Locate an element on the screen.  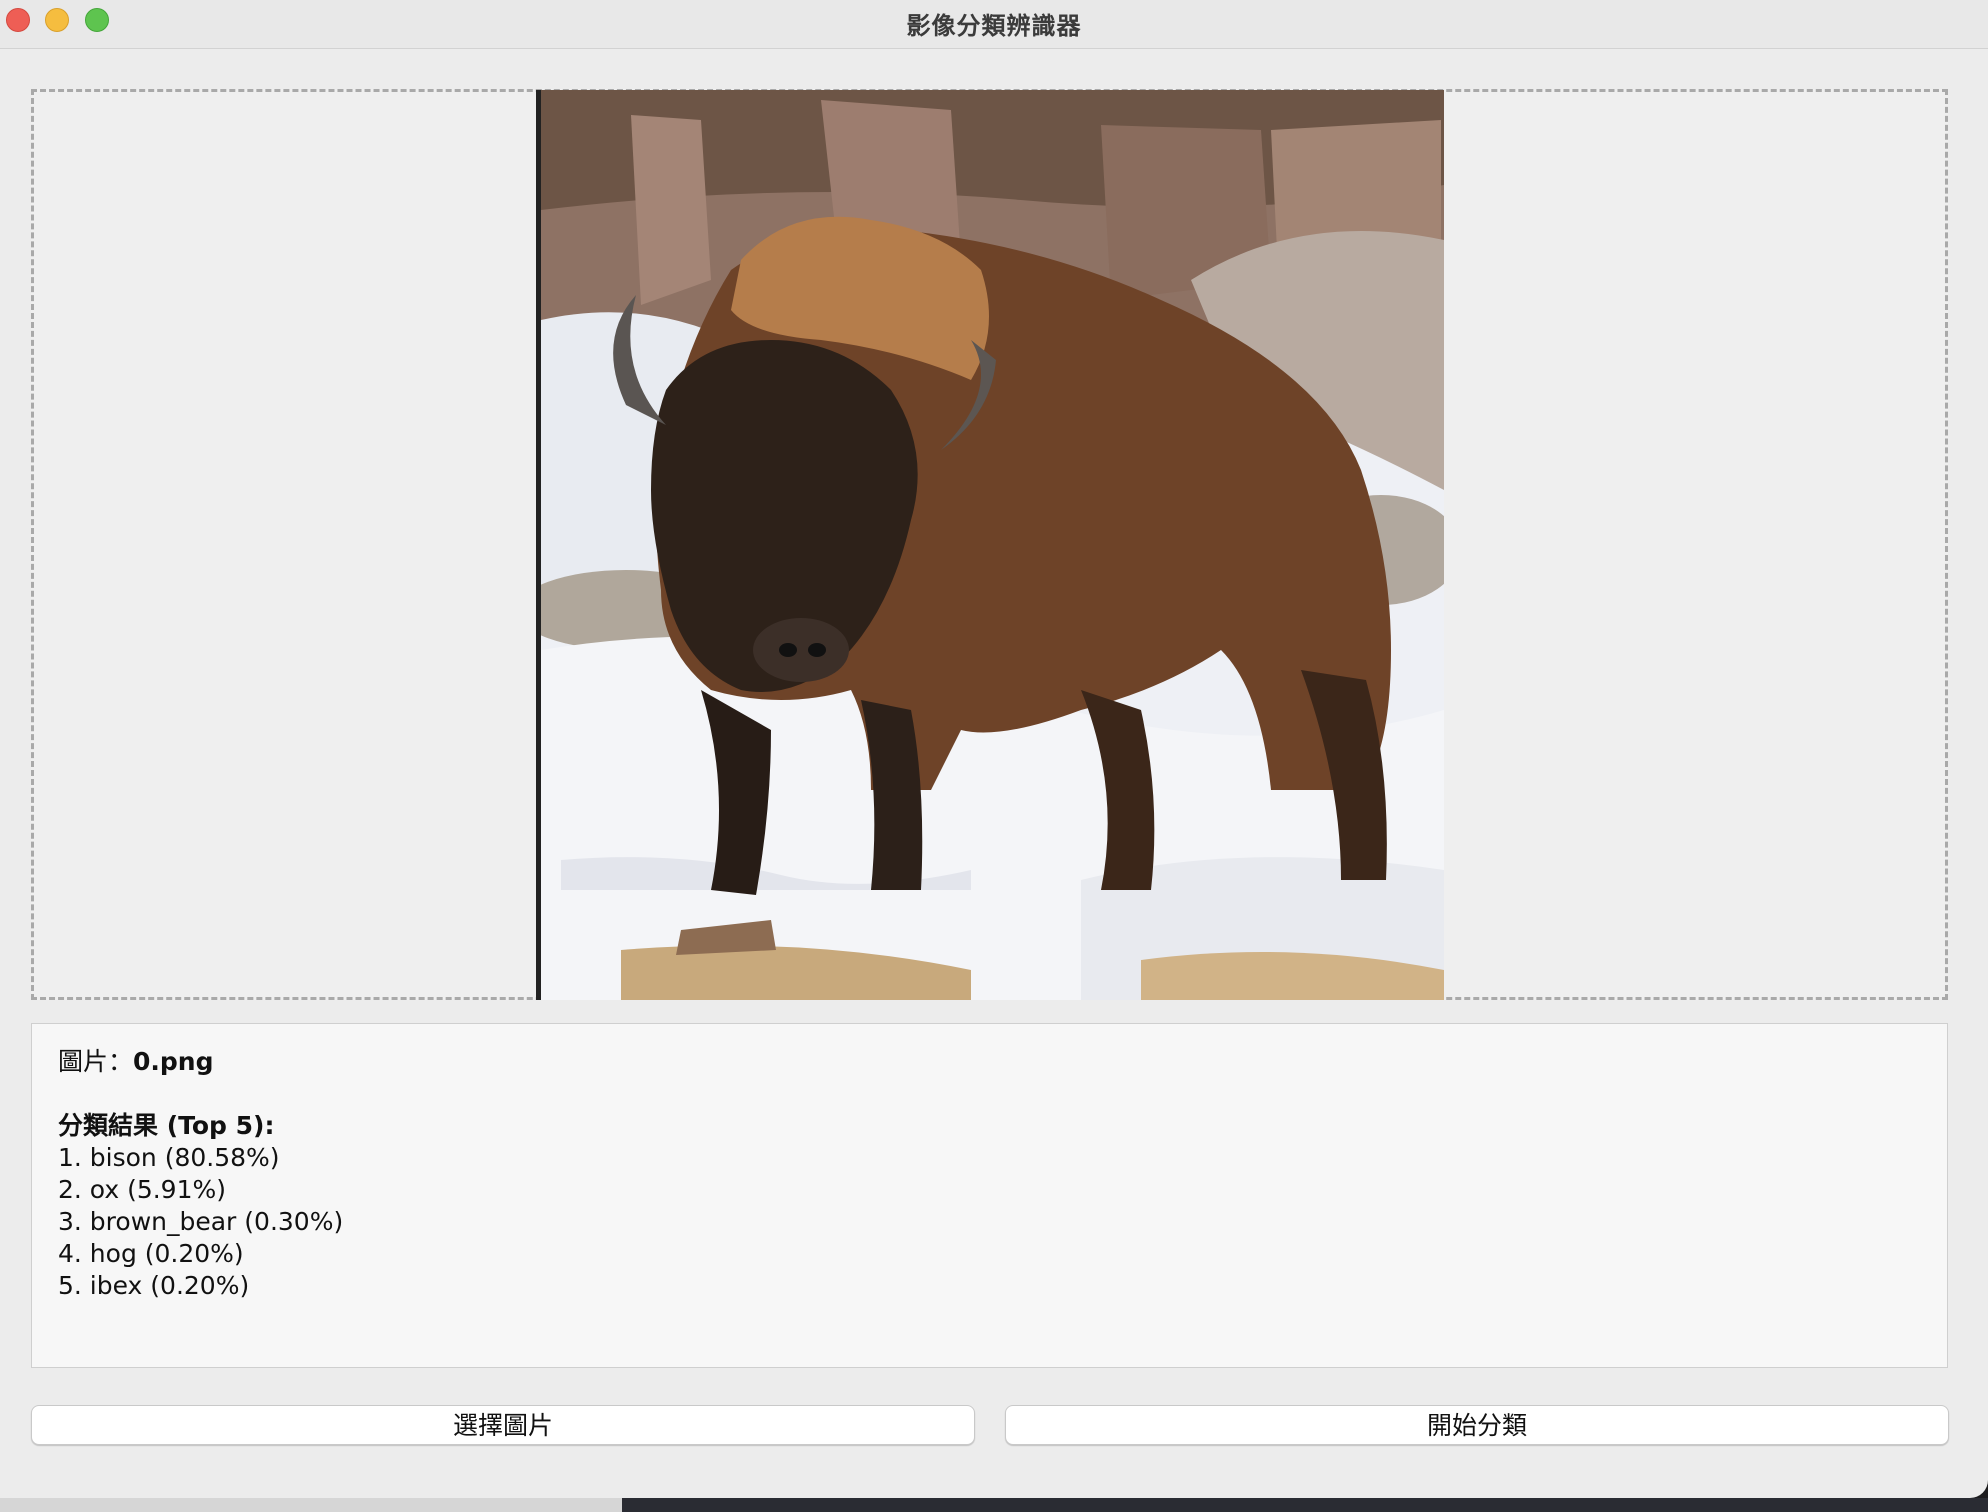
window-title: 影像分類辨識器 is located at coordinates (994, 26).